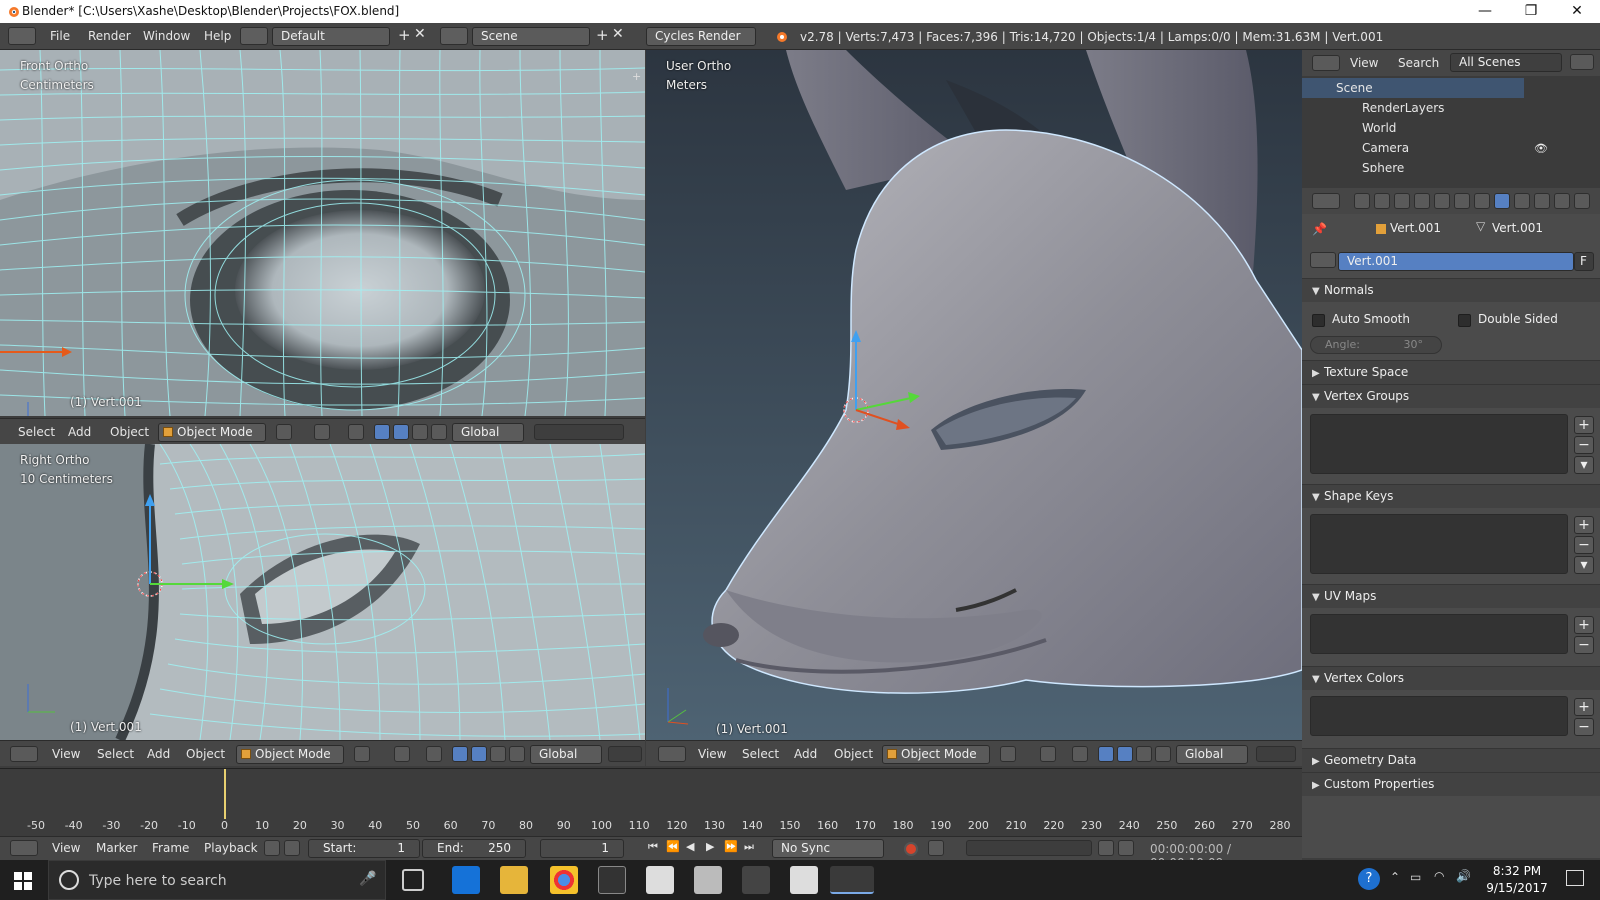  What do you see at coordinates (272, 848) in the screenshot?
I see `preview-range-icon` at bounding box center [272, 848].